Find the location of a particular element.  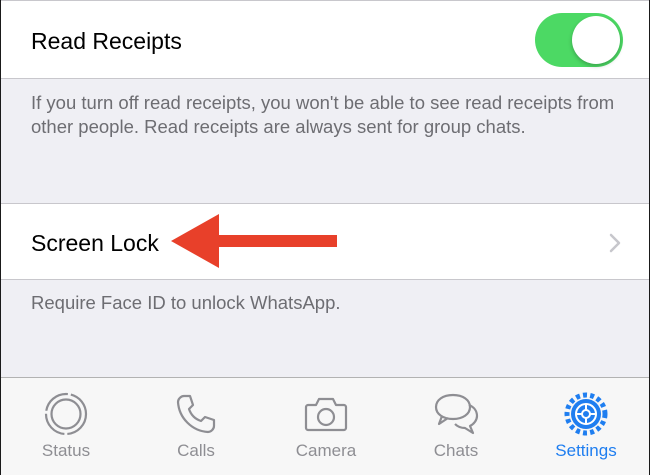

tab-settings-label: Settings is located at coordinates (586, 450).